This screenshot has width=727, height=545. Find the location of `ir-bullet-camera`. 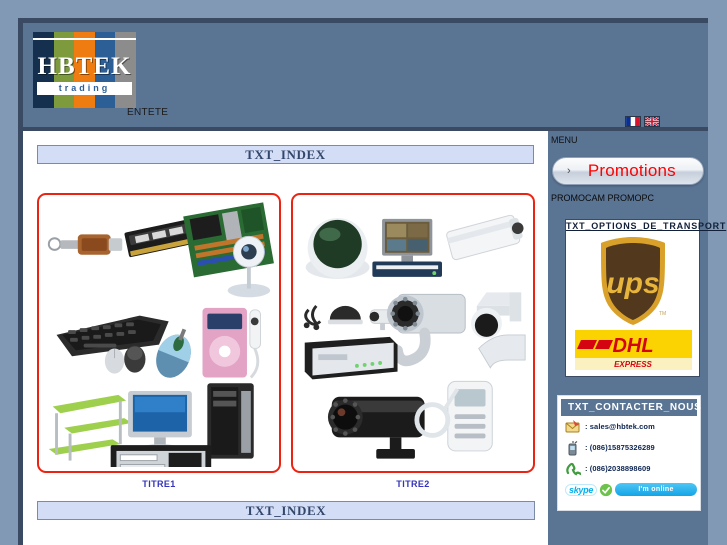

ir-bullet-camera is located at coordinates (426, 330).